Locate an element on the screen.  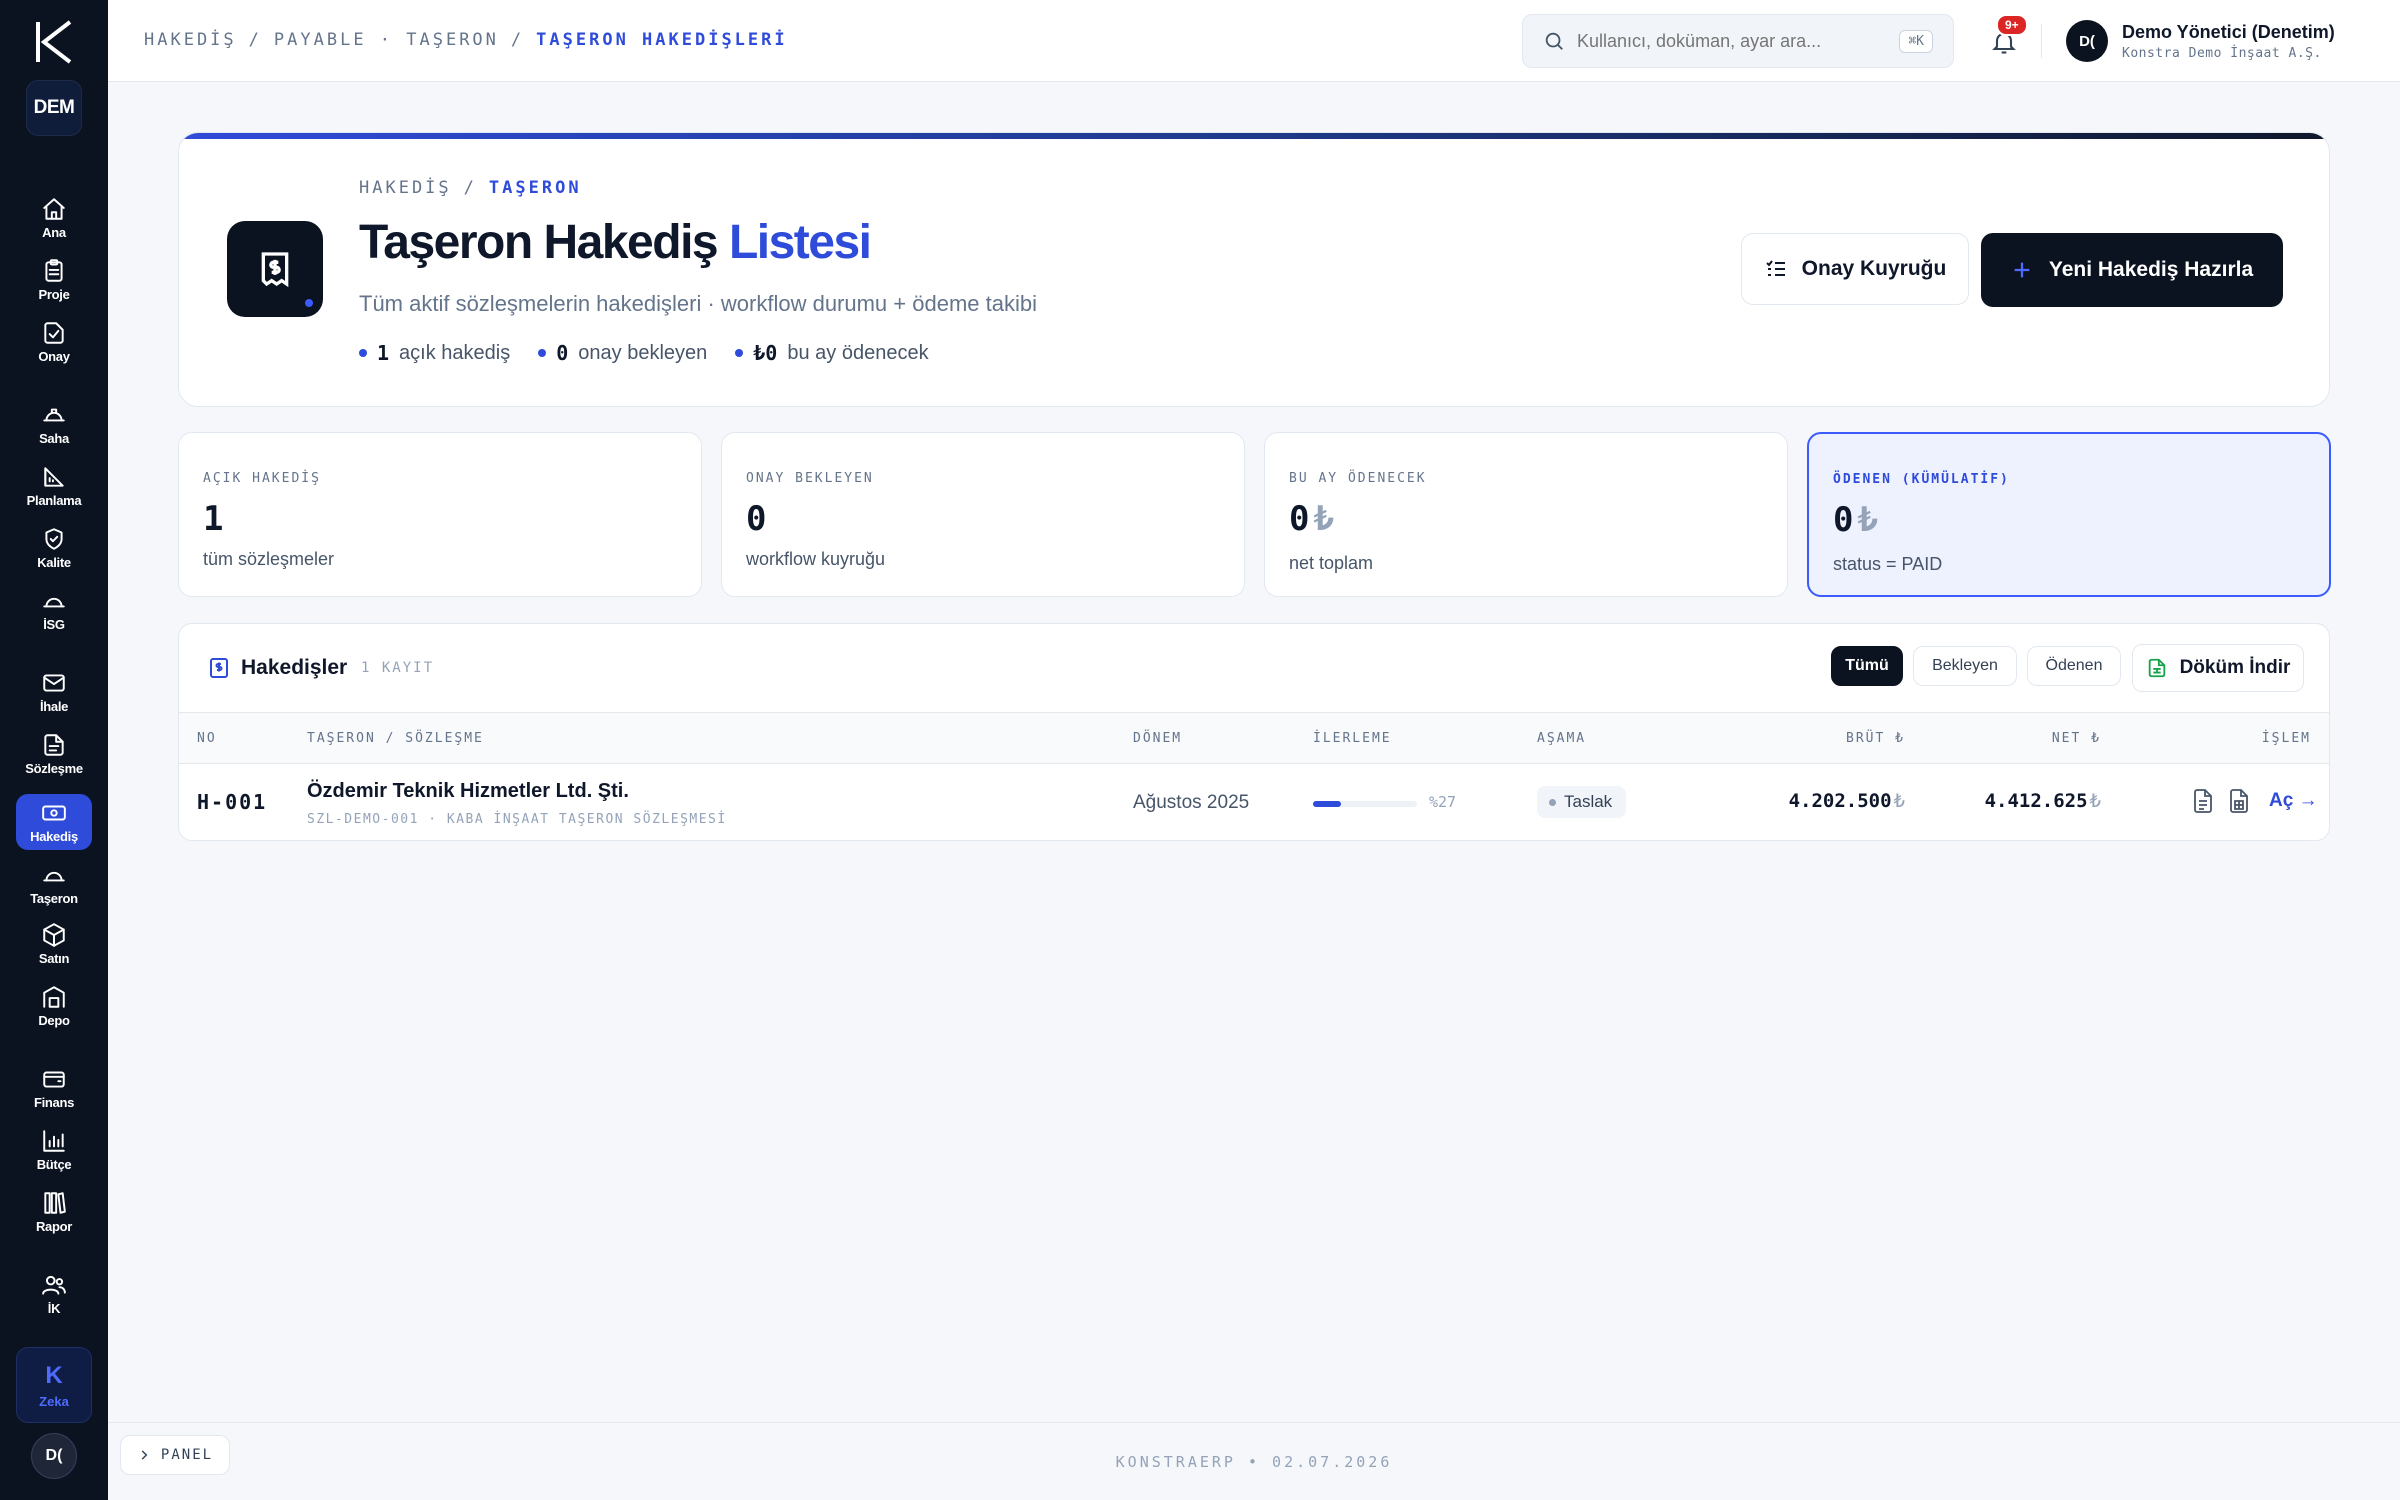
column-header-gross: BRÜT ₺ is located at coordinates (1875, 738).